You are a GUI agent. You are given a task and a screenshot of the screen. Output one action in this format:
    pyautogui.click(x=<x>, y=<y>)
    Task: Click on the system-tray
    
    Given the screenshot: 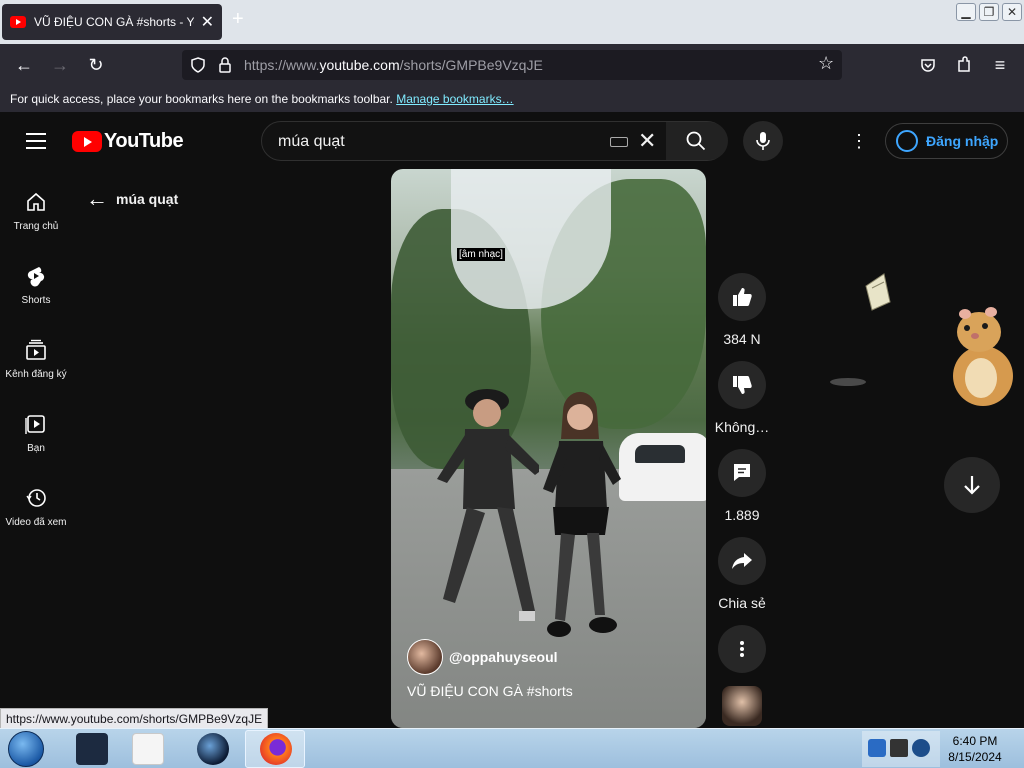 What is the action you would take?
    pyautogui.click(x=901, y=749)
    